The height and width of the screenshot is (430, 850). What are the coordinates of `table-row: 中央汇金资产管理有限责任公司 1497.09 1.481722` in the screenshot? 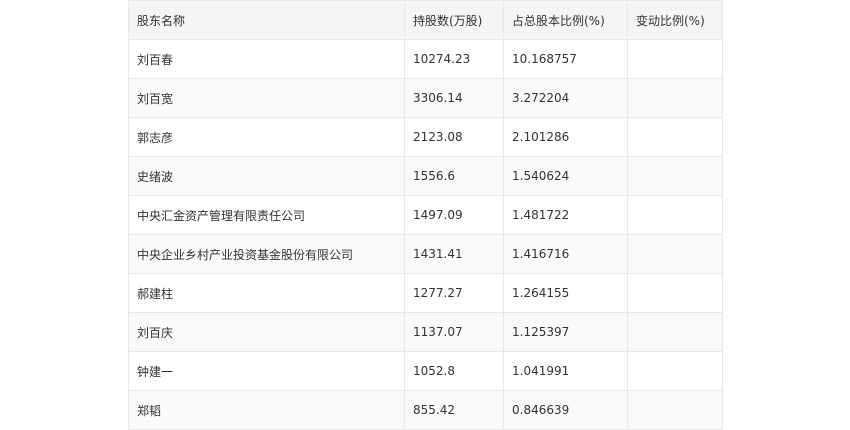 It's located at (425, 215).